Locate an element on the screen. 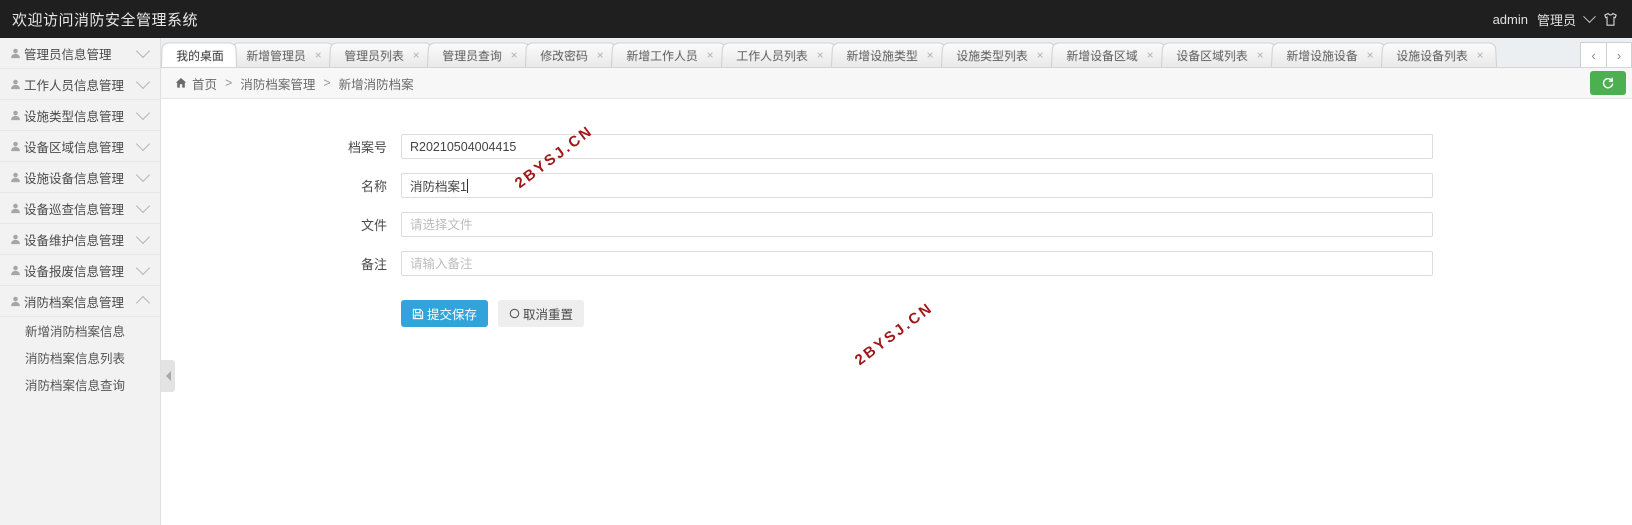 Image resolution: width=1632 pixels, height=525 pixels. file-input is located at coordinates (917, 224).